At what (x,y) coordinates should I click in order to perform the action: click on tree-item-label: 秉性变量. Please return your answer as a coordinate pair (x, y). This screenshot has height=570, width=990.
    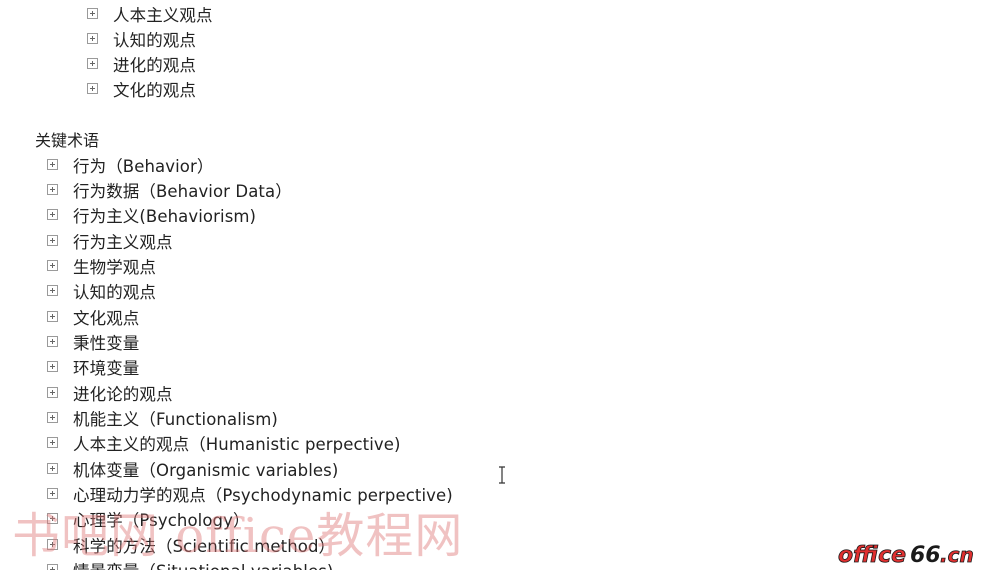
    Looking at the image, I should click on (106, 343).